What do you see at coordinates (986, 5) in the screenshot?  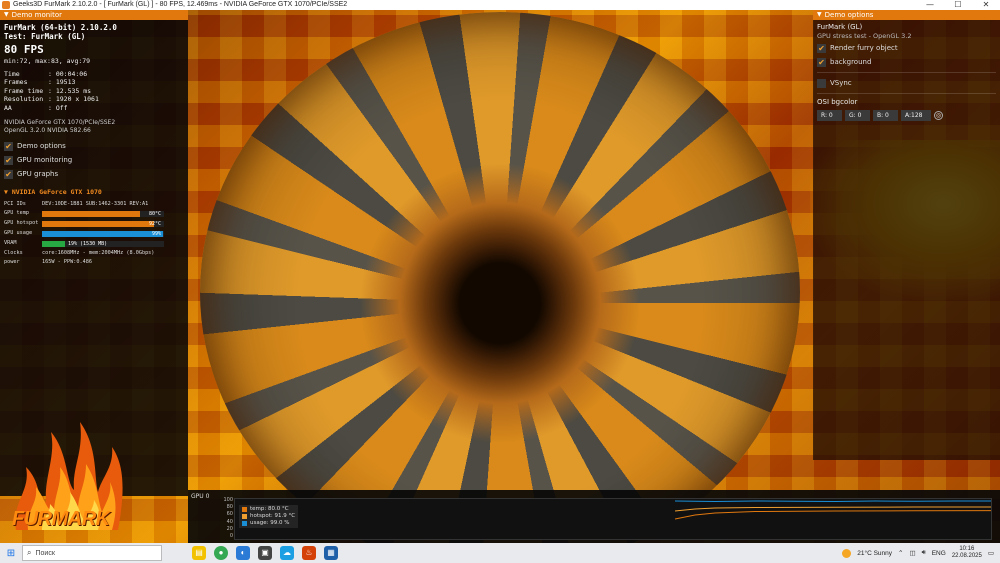 I see `close-icon: ✕` at bounding box center [986, 5].